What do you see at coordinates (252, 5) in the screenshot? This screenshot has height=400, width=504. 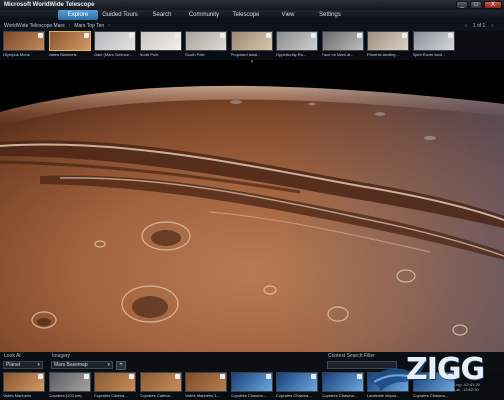 I see `title-bar: Microsoft WorldWide Telescope _ □ X` at bounding box center [252, 5].